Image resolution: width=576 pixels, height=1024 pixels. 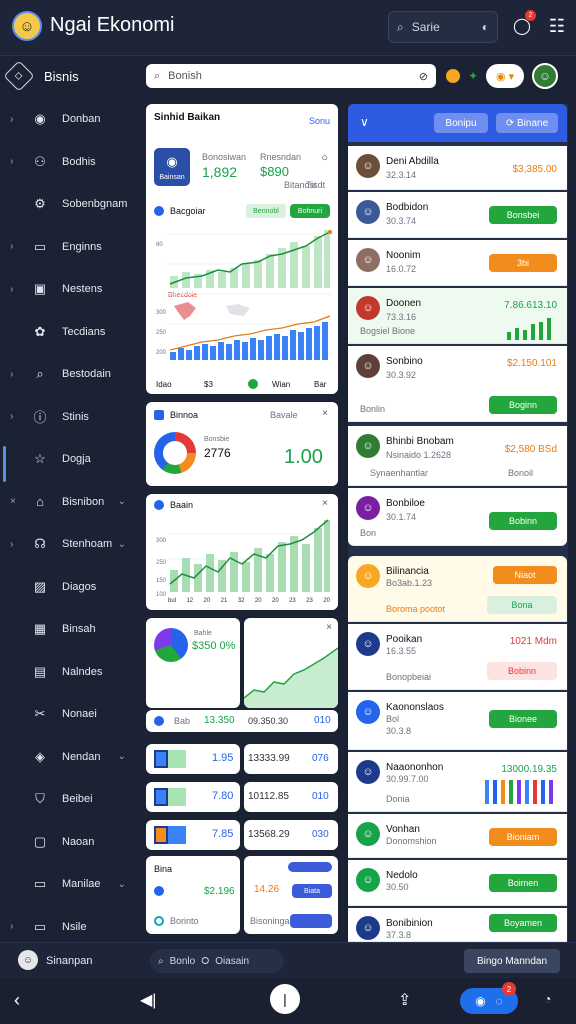 I want to click on row-action-button: Boyamen, so click(x=523, y=923).